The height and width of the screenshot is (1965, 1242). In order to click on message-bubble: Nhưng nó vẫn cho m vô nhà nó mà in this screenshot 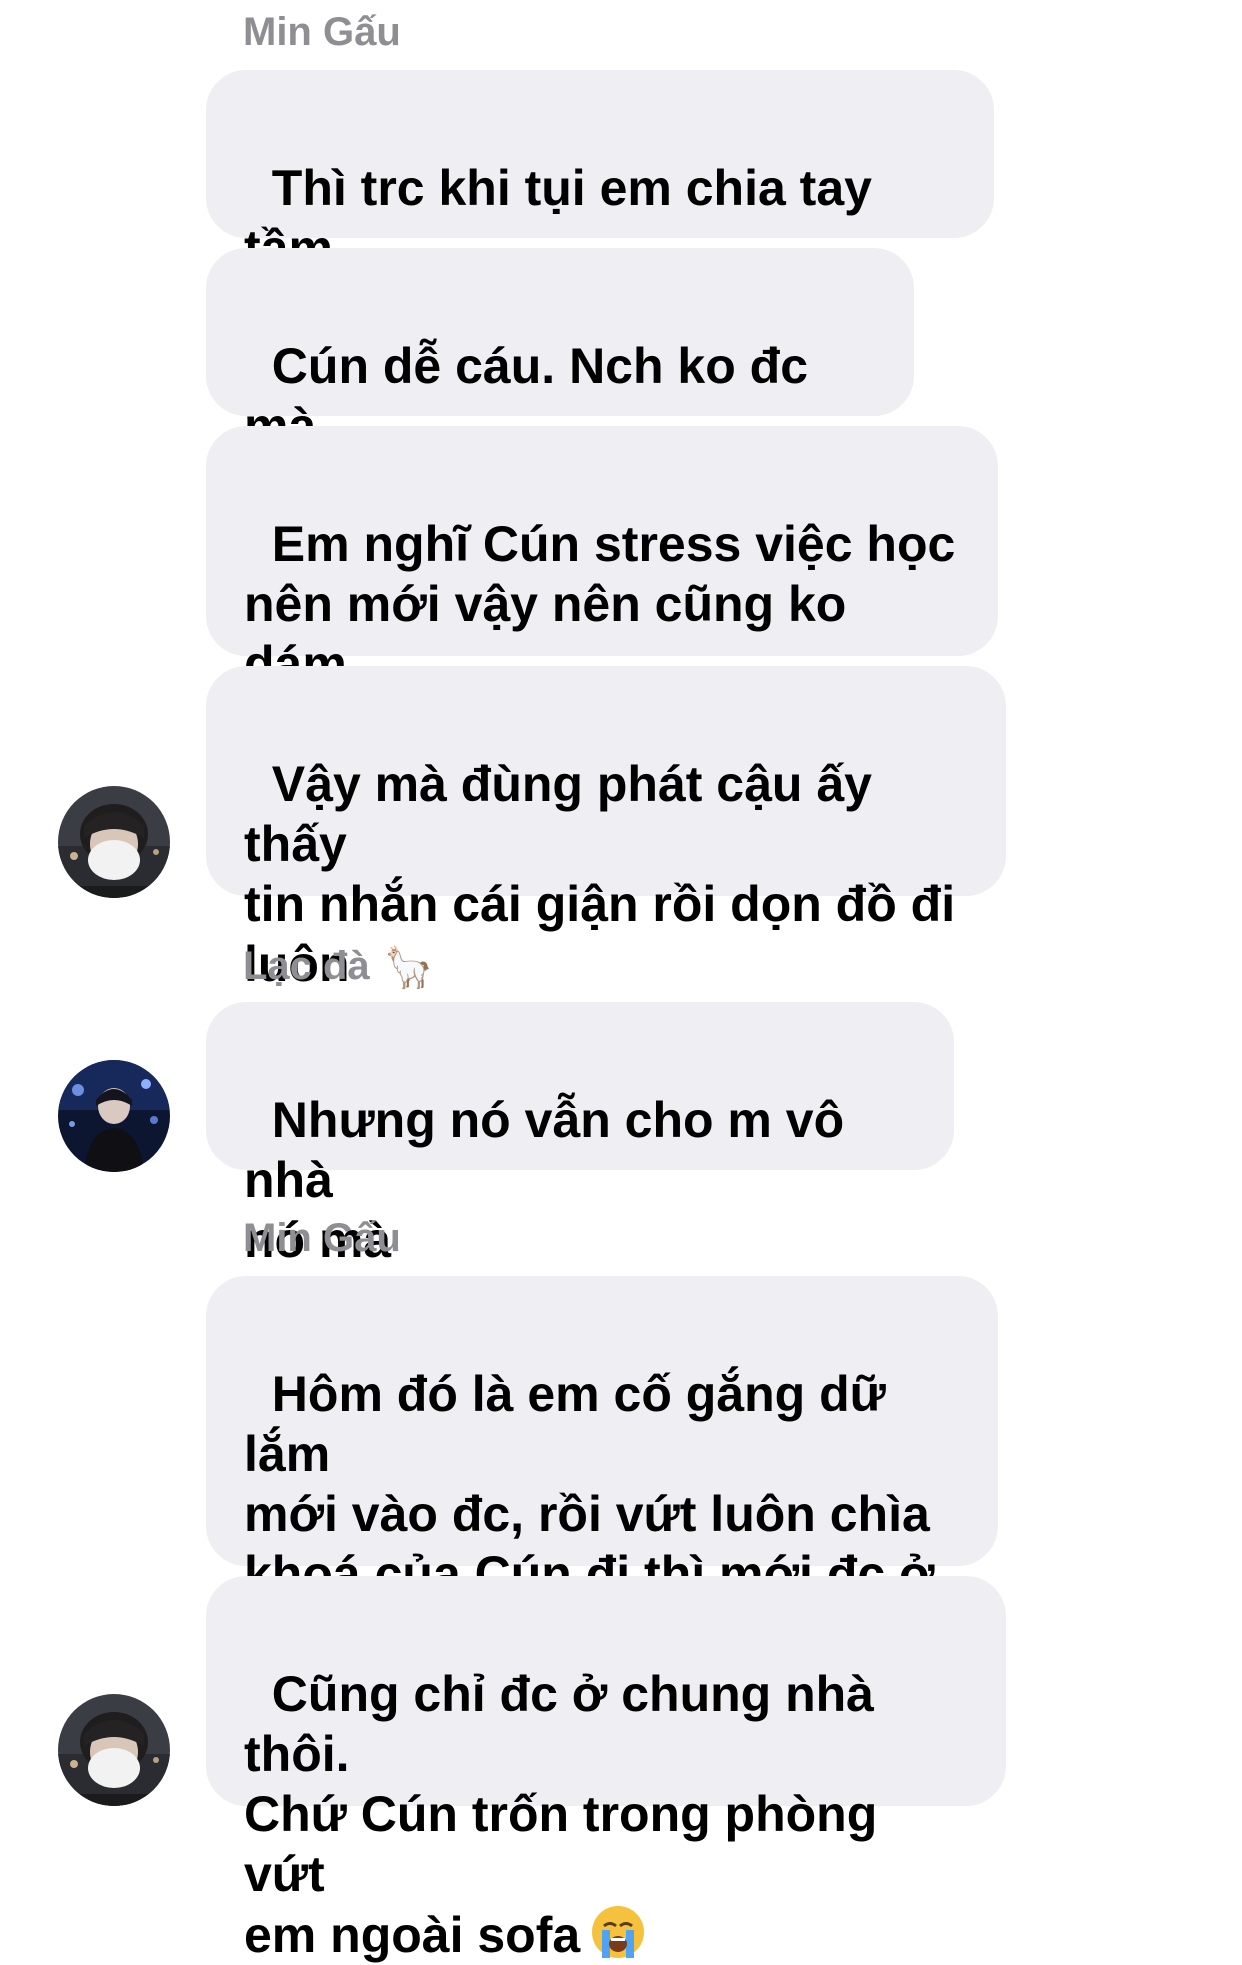, I will do `click(580, 1135)`.